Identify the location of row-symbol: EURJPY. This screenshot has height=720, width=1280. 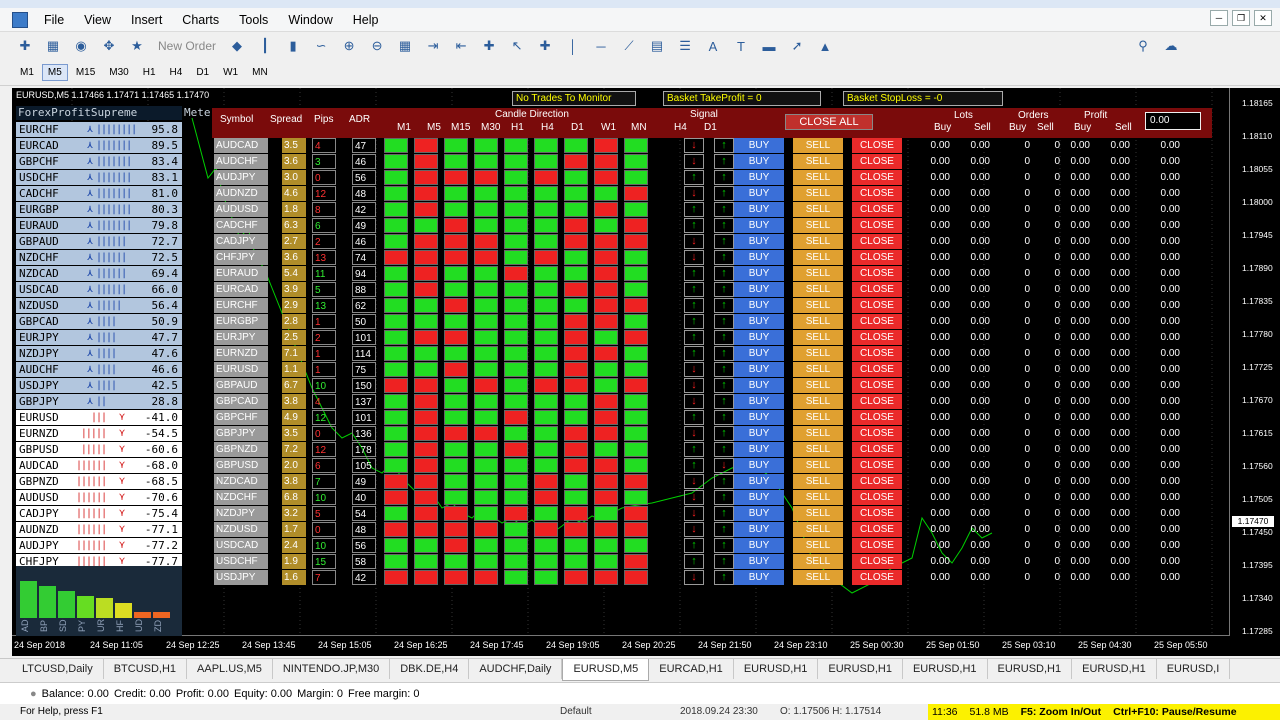
(241, 337).